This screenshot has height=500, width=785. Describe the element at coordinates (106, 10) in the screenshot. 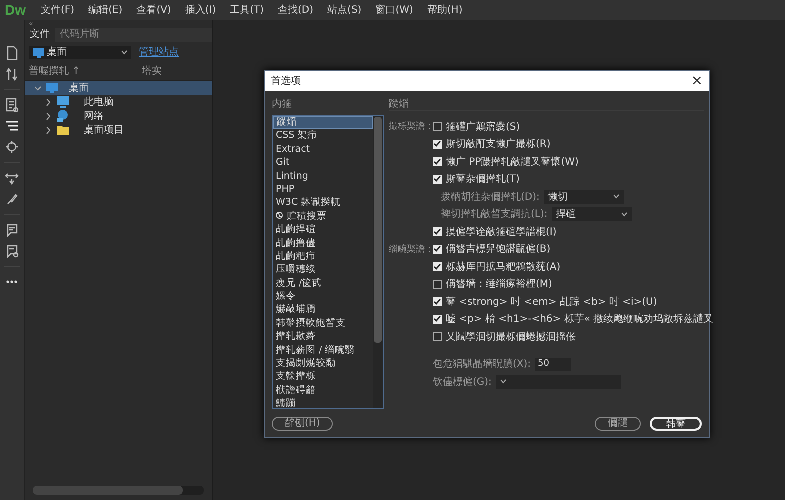

I see `menu-item: 编辑(E)` at that location.